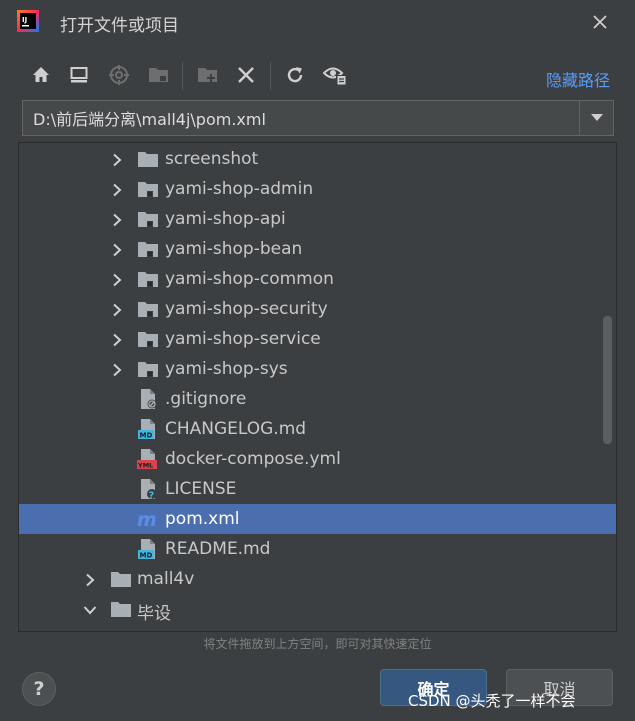  I want to click on tree-row: mall4v, so click(317, 579).